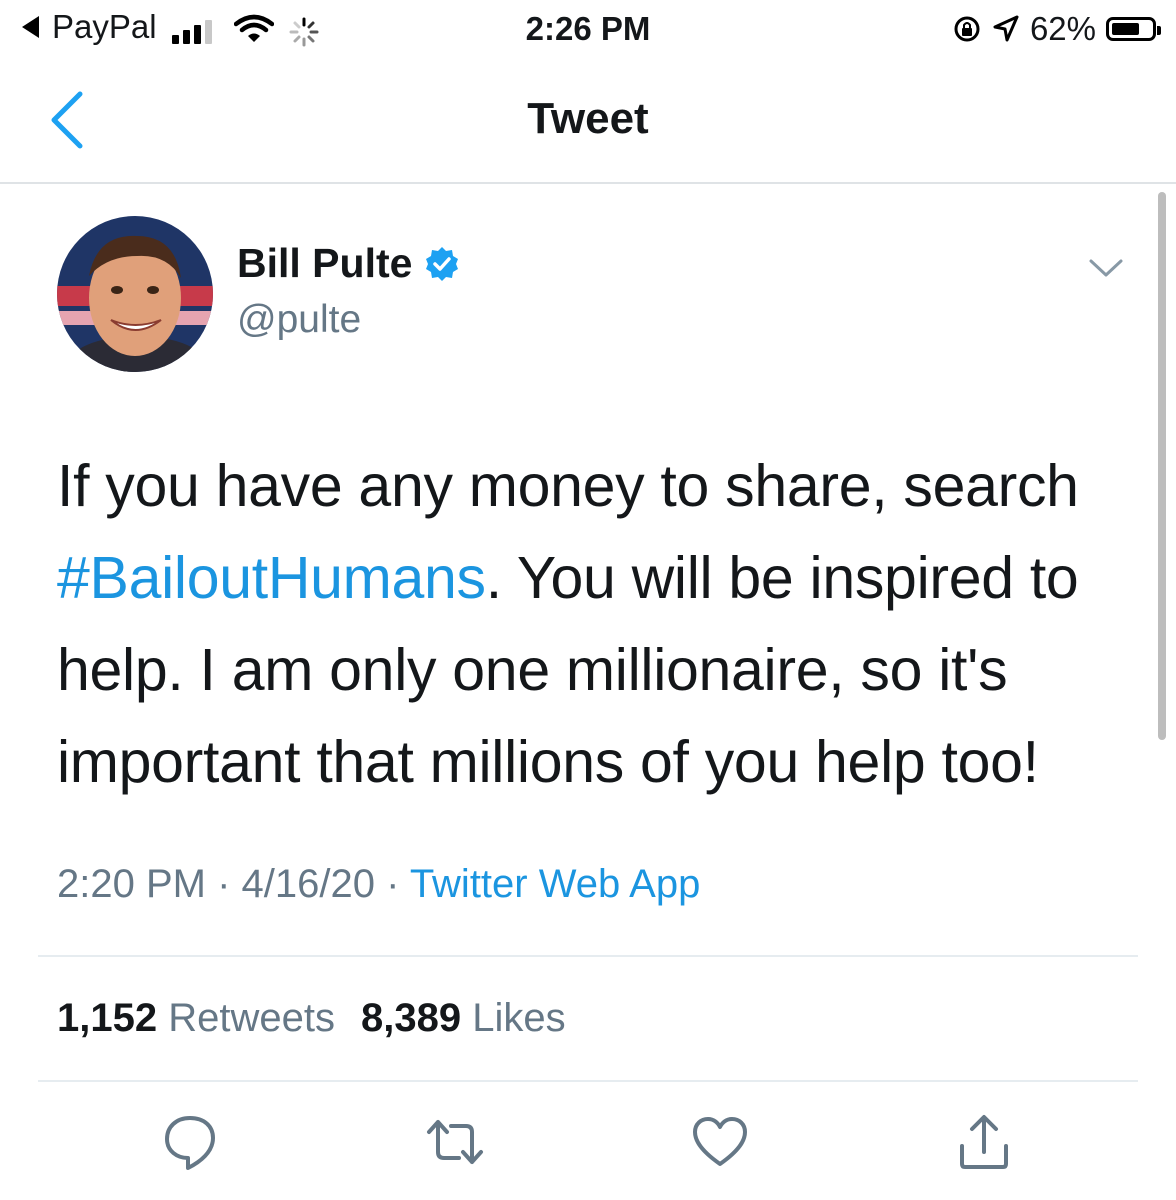 Image resolution: width=1176 pixels, height=1200 pixels. What do you see at coordinates (1162, 466) in the screenshot?
I see `scrollbar` at bounding box center [1162, 466].